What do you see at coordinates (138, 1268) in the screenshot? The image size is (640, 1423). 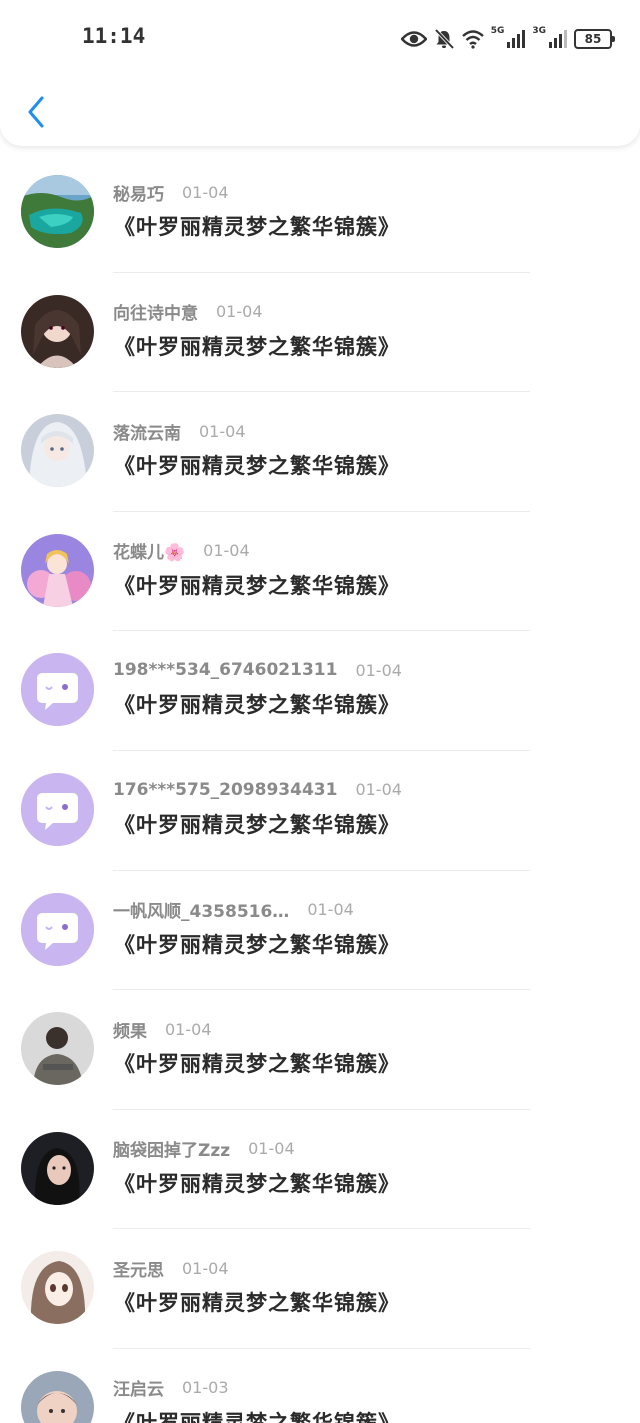 I see `user-name: 圣元思` at bounding box center [138, 1268].